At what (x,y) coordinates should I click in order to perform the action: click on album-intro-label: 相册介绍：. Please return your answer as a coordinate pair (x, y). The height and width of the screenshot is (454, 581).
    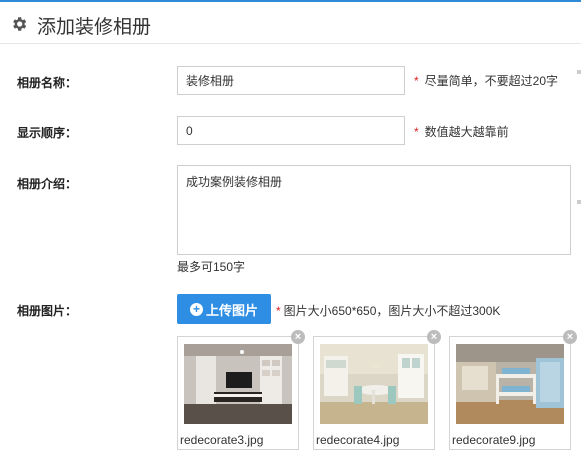
    Looking at the image, I should click on (47, 184).